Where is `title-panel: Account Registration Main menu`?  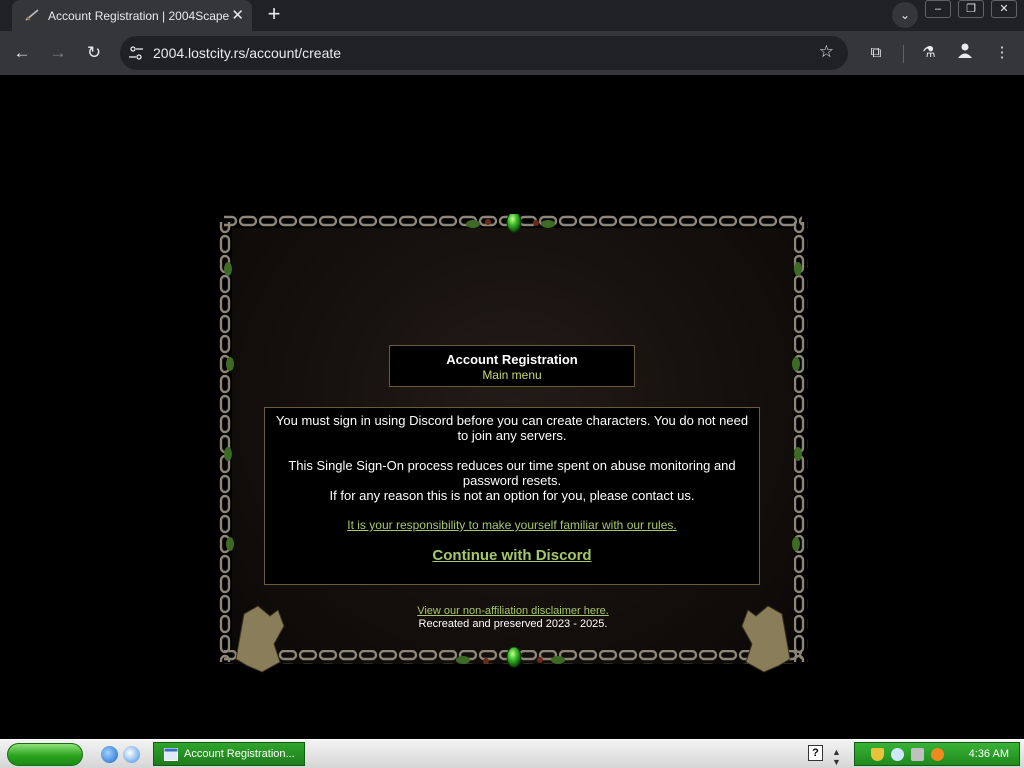 title-panel: Account Registration Main menu is located at coordinates (512, 366).